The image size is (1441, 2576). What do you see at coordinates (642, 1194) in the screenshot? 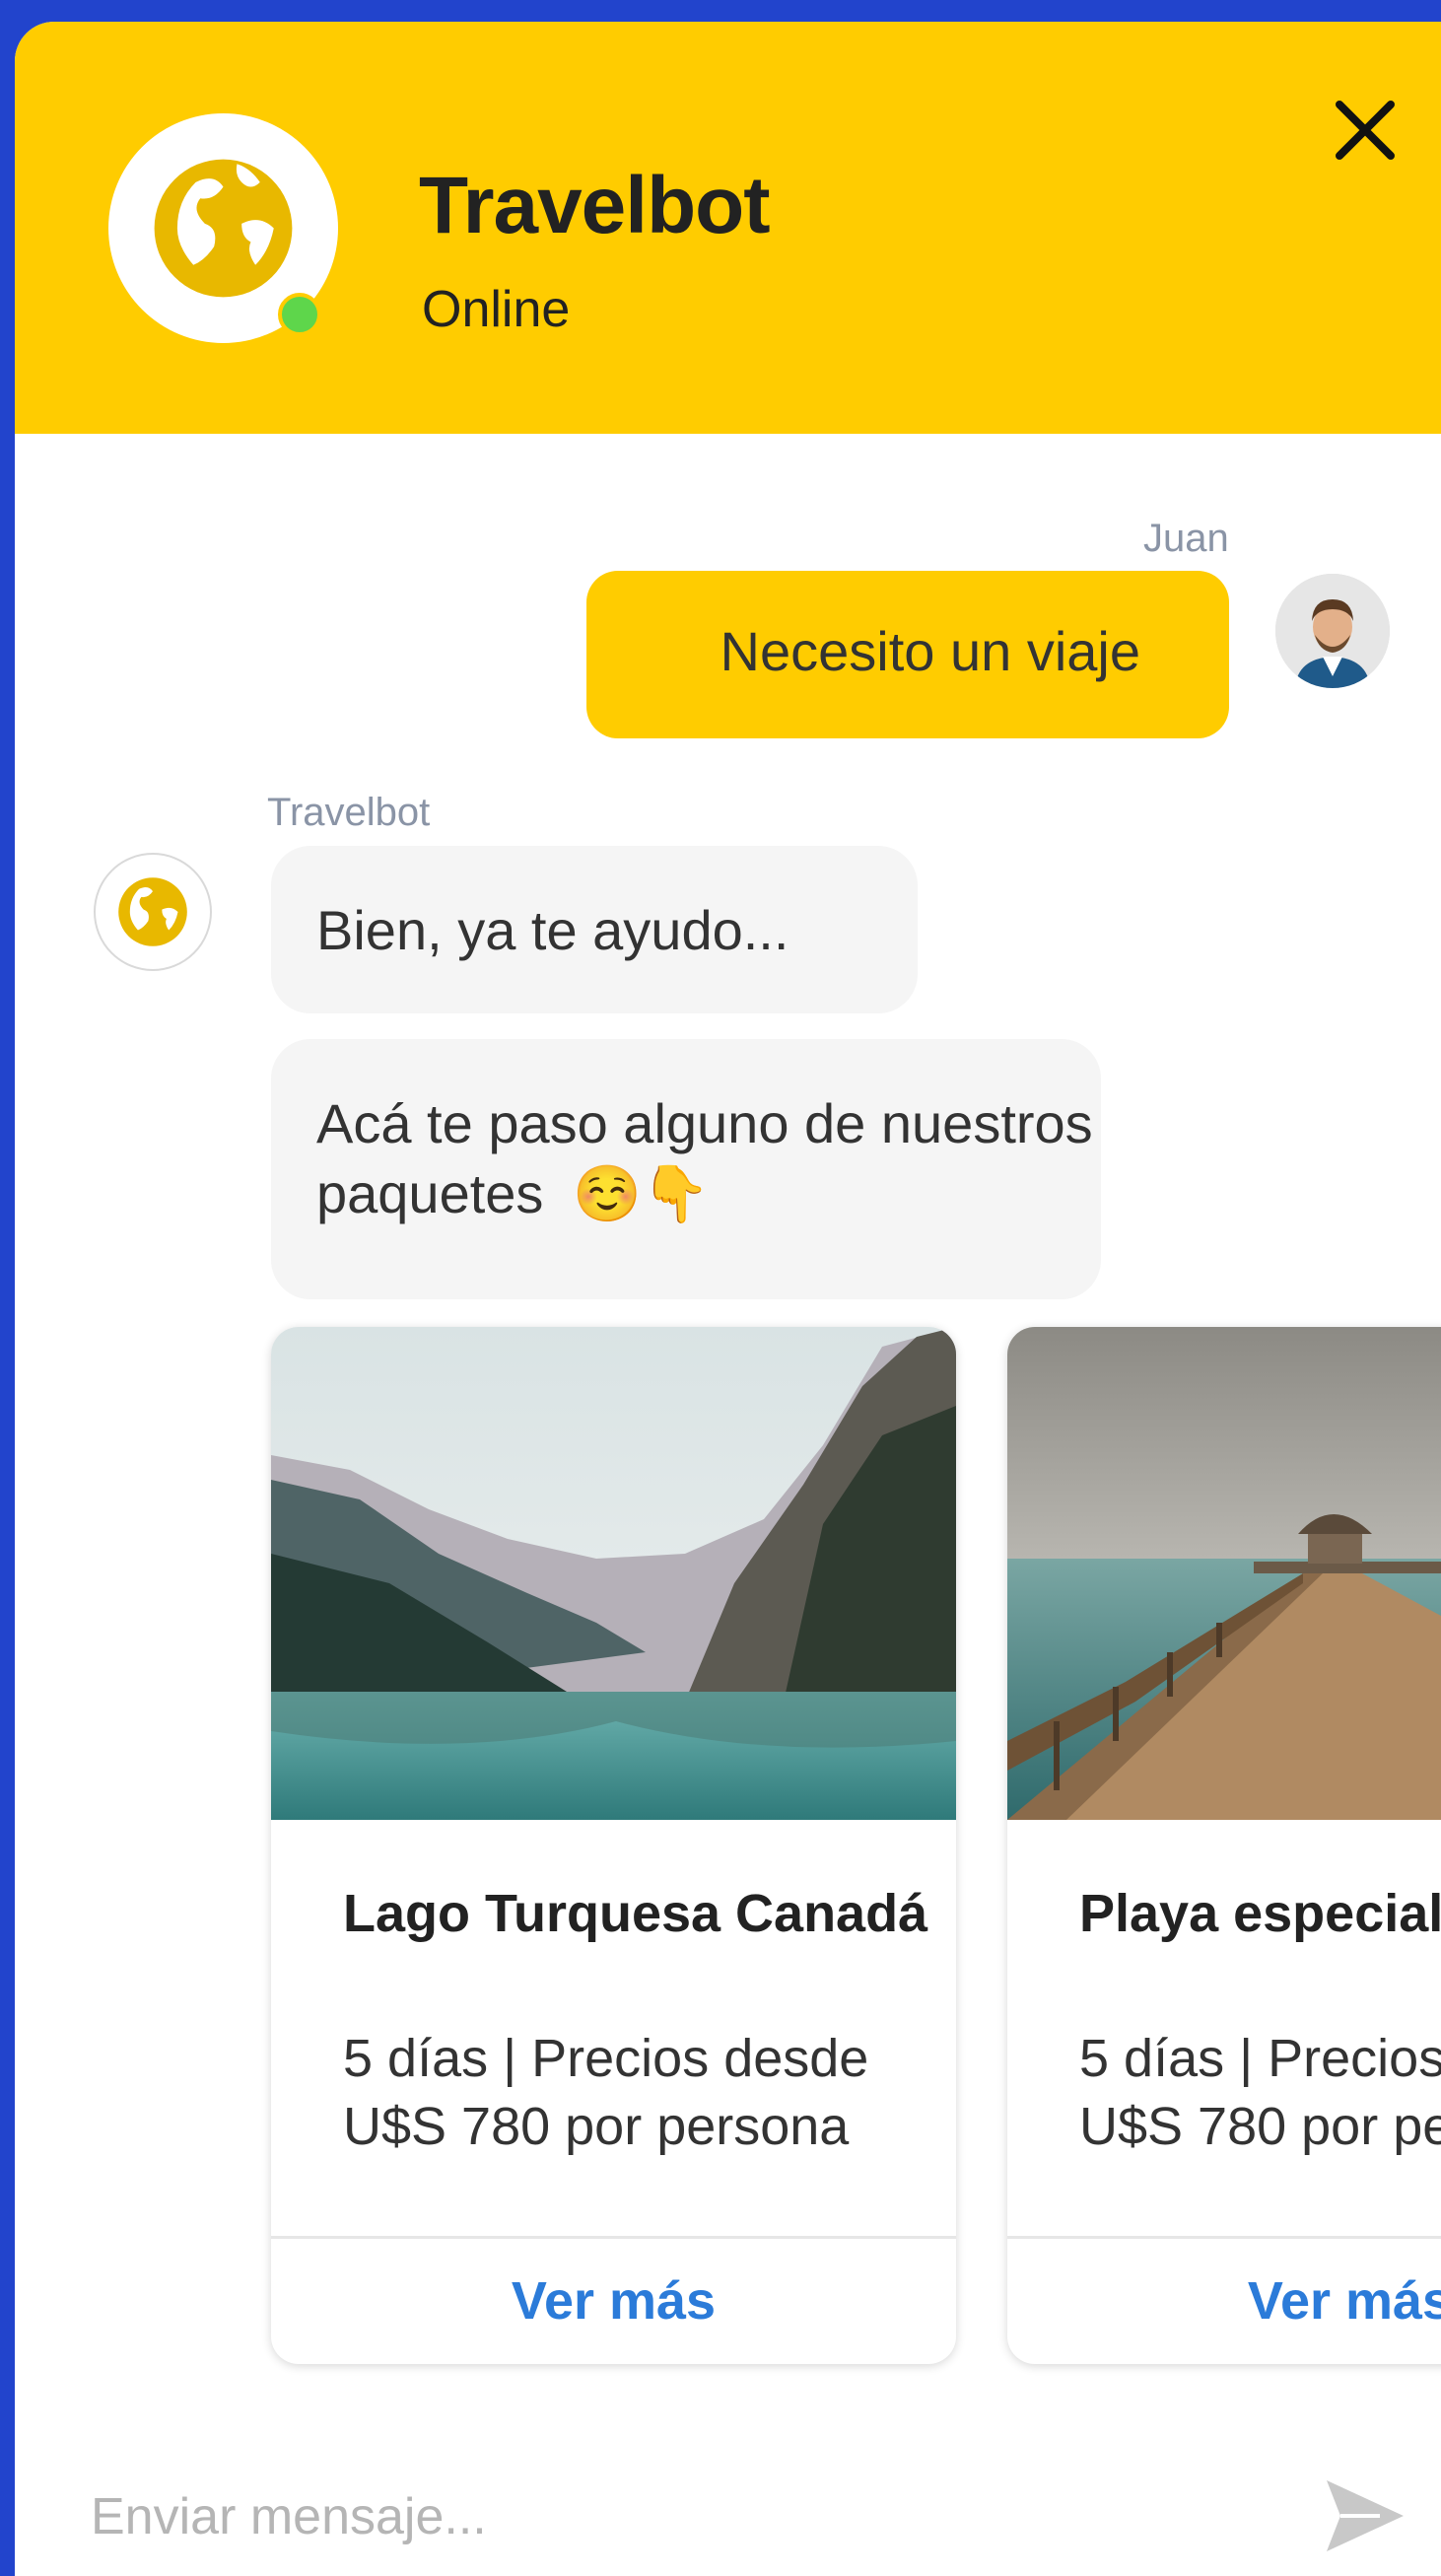
I see `emoji: ☺️👇` at bounding box center [642, 1194].